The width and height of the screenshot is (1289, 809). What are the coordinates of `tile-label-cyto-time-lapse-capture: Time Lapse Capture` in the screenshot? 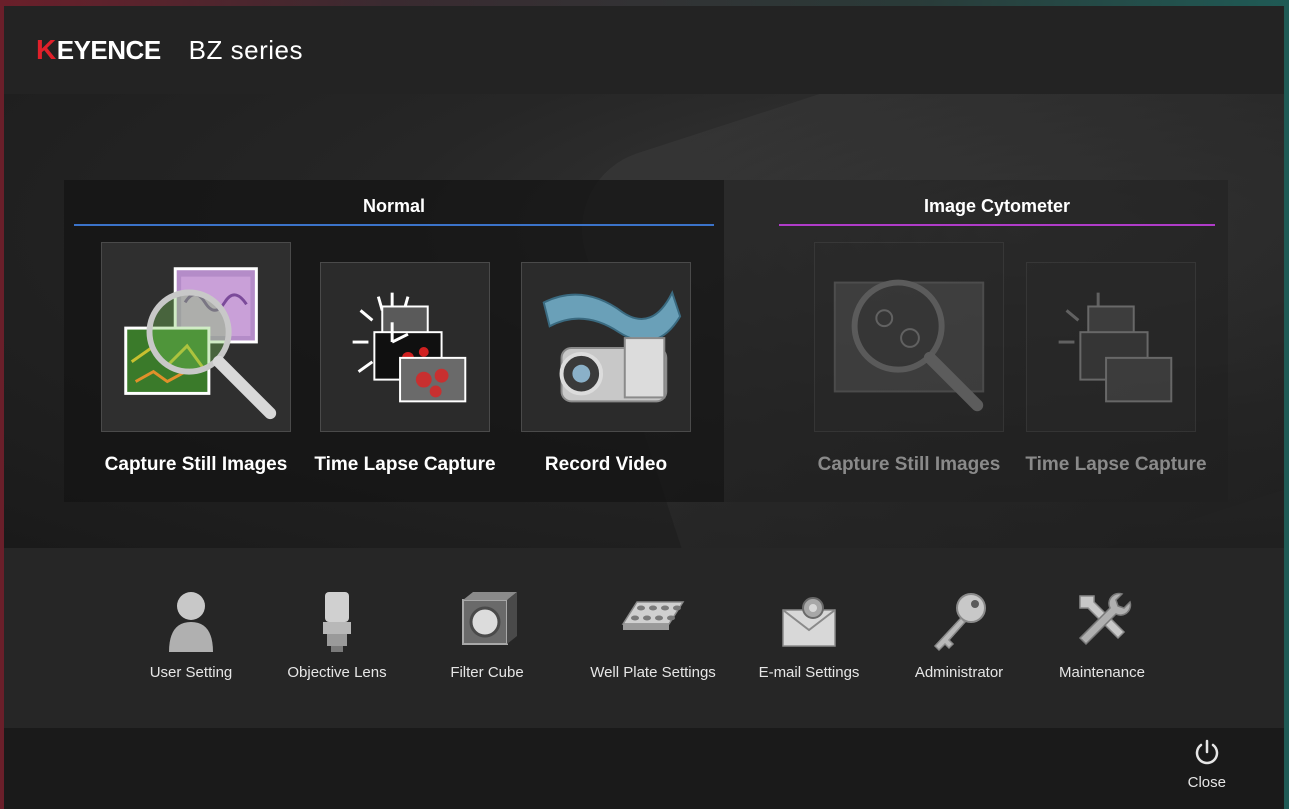 It's located at (1116, 464).